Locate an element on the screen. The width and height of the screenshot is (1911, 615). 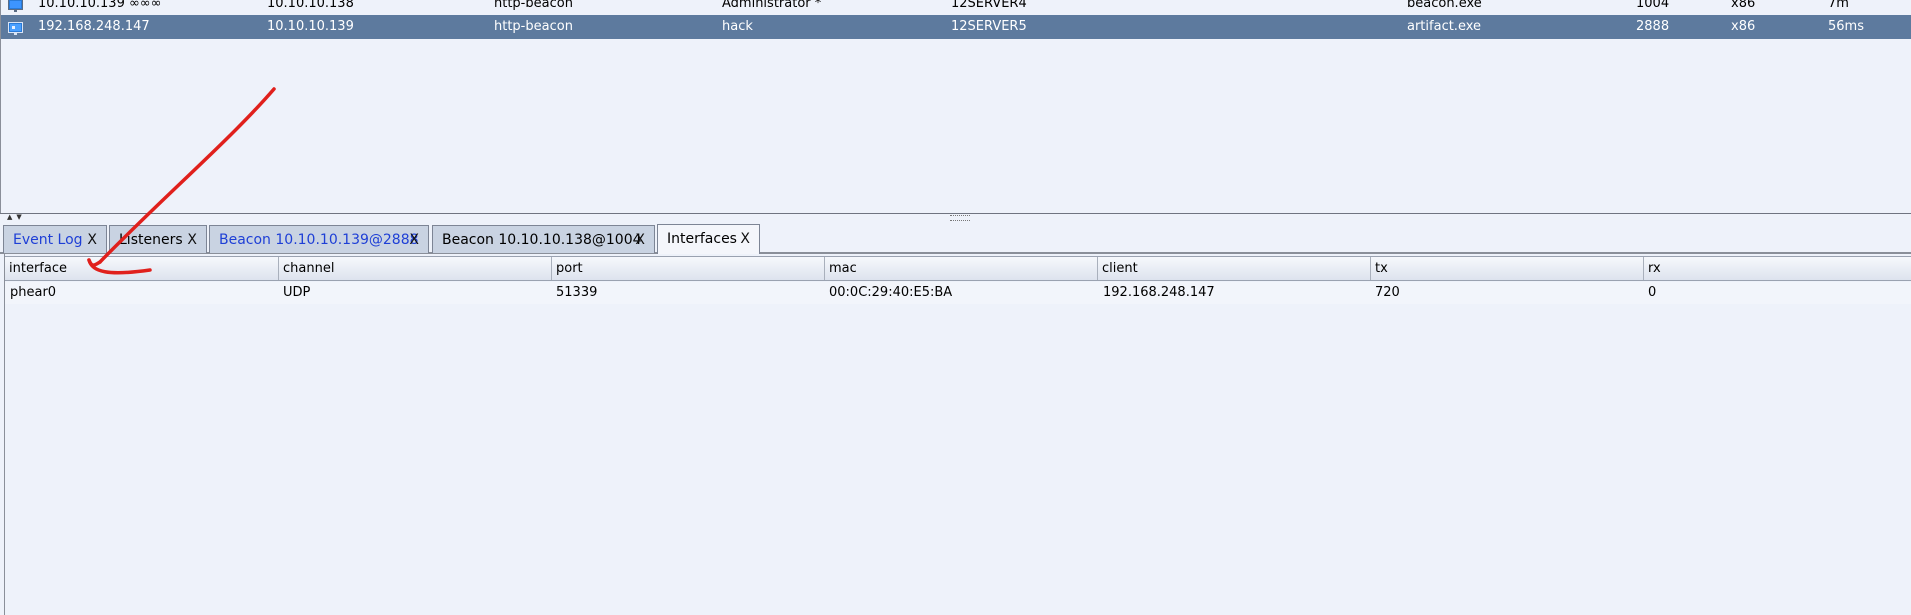
tab-label: Listeners is located at coordinates (151, 240).